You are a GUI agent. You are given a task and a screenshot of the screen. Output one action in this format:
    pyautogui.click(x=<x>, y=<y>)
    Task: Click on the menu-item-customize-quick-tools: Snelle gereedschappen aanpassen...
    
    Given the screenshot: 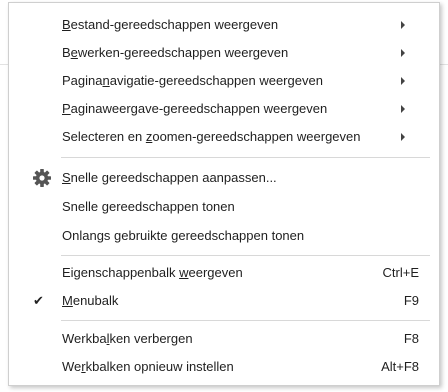 What is the action you would take?
    pyautogui.click(x=224, y=178)
    